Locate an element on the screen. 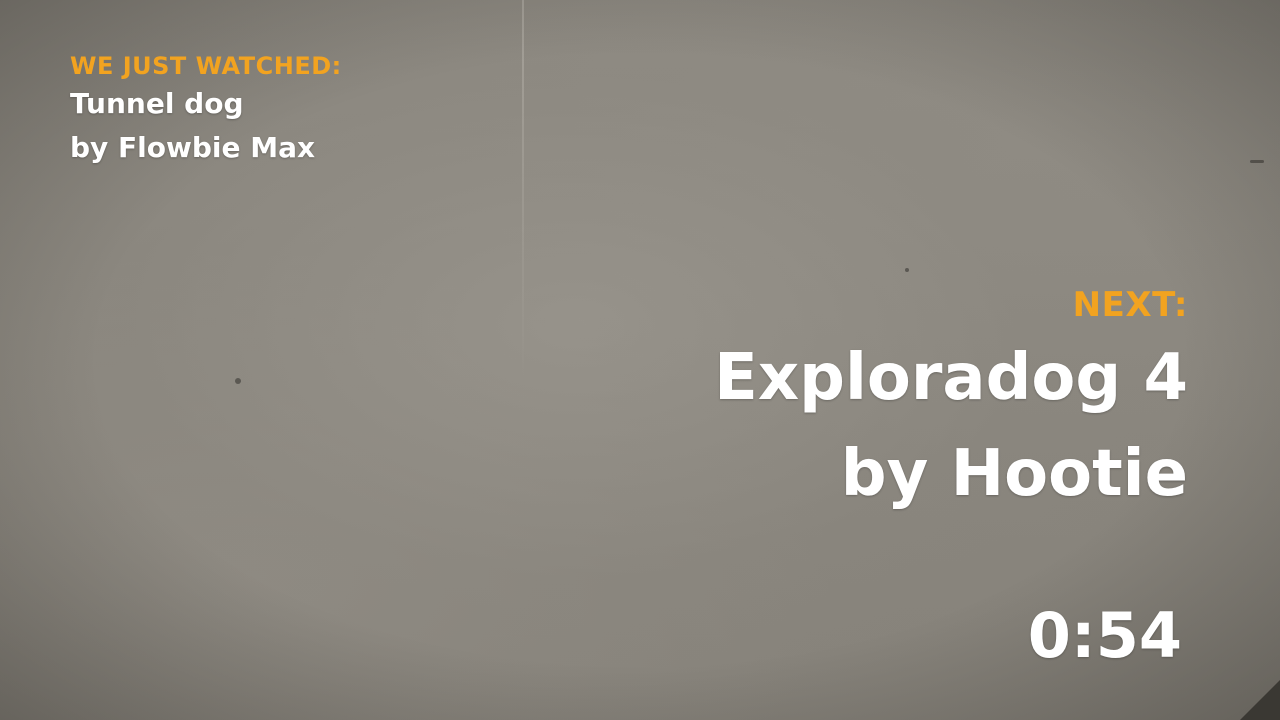 The height and width of the screenshot is (720, 1280). next-author: by Hootie is located at coordinates (1014, 474).